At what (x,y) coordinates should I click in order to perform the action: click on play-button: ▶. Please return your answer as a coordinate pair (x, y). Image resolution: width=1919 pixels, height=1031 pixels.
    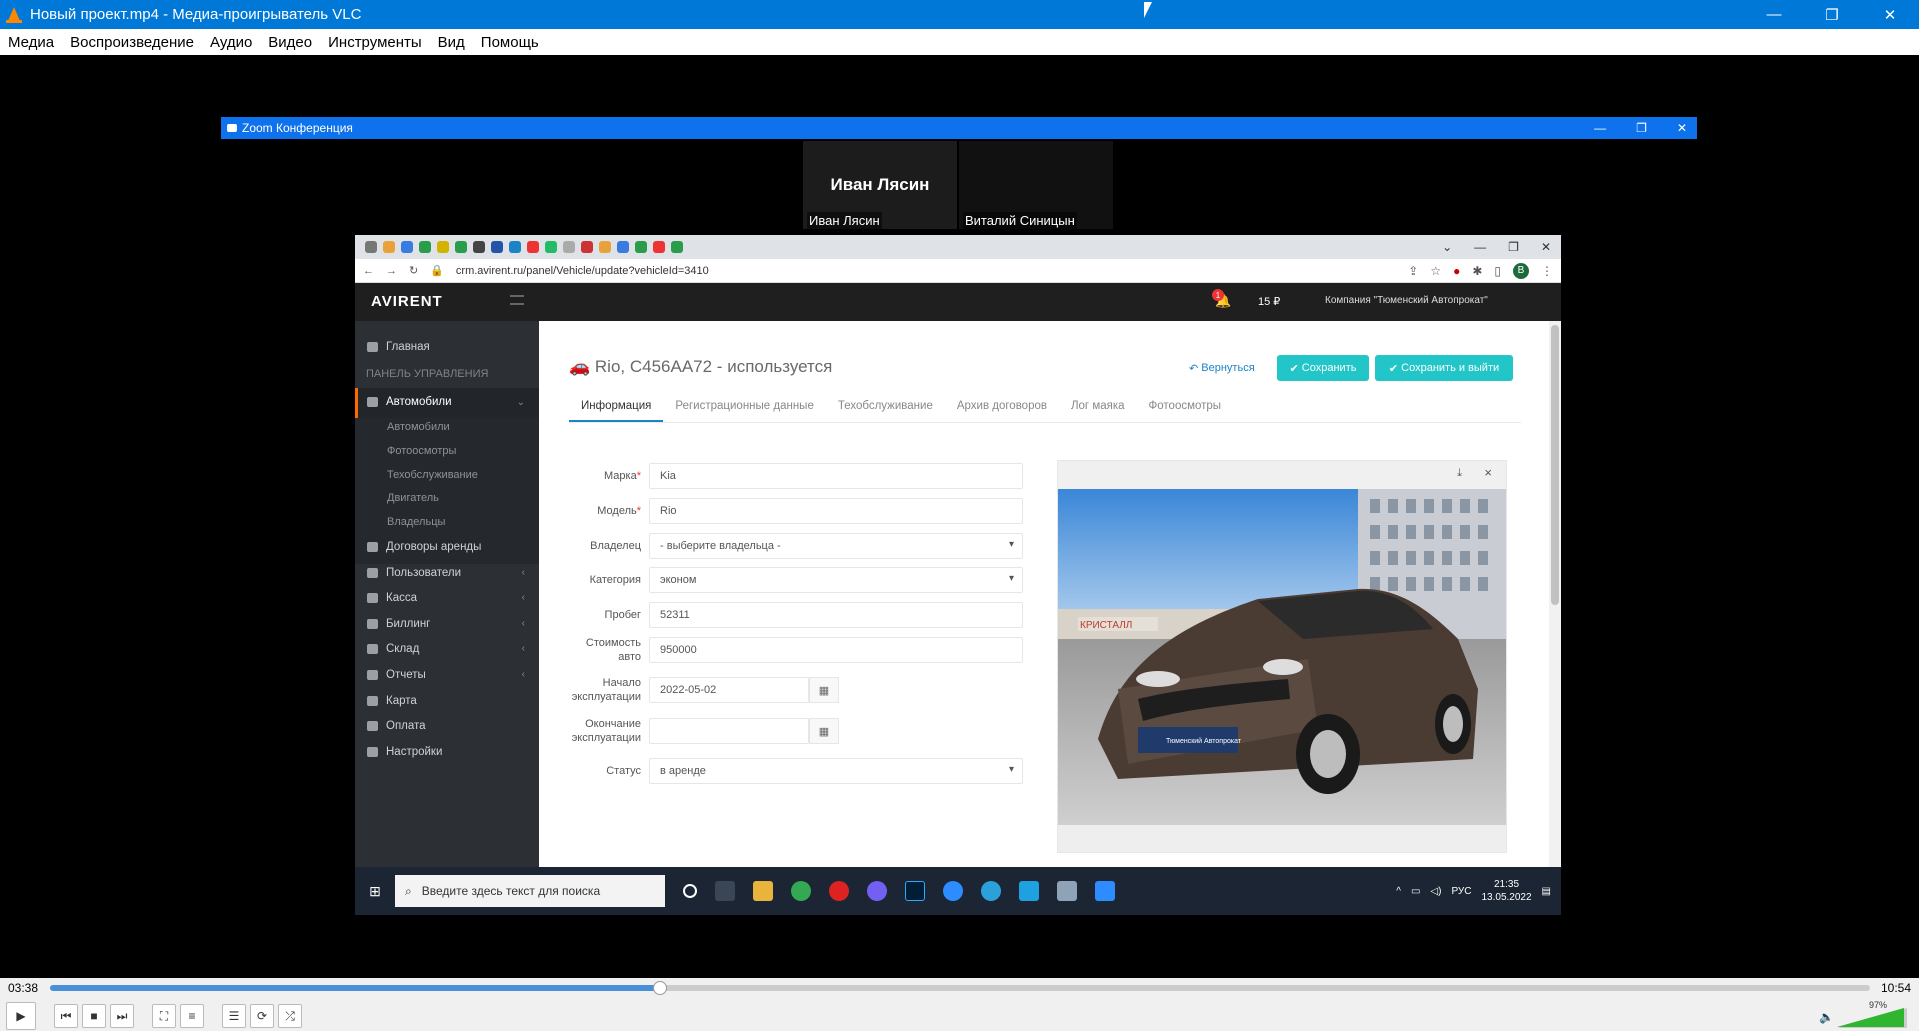
    Looking at the image, I should click on (21, 1016).